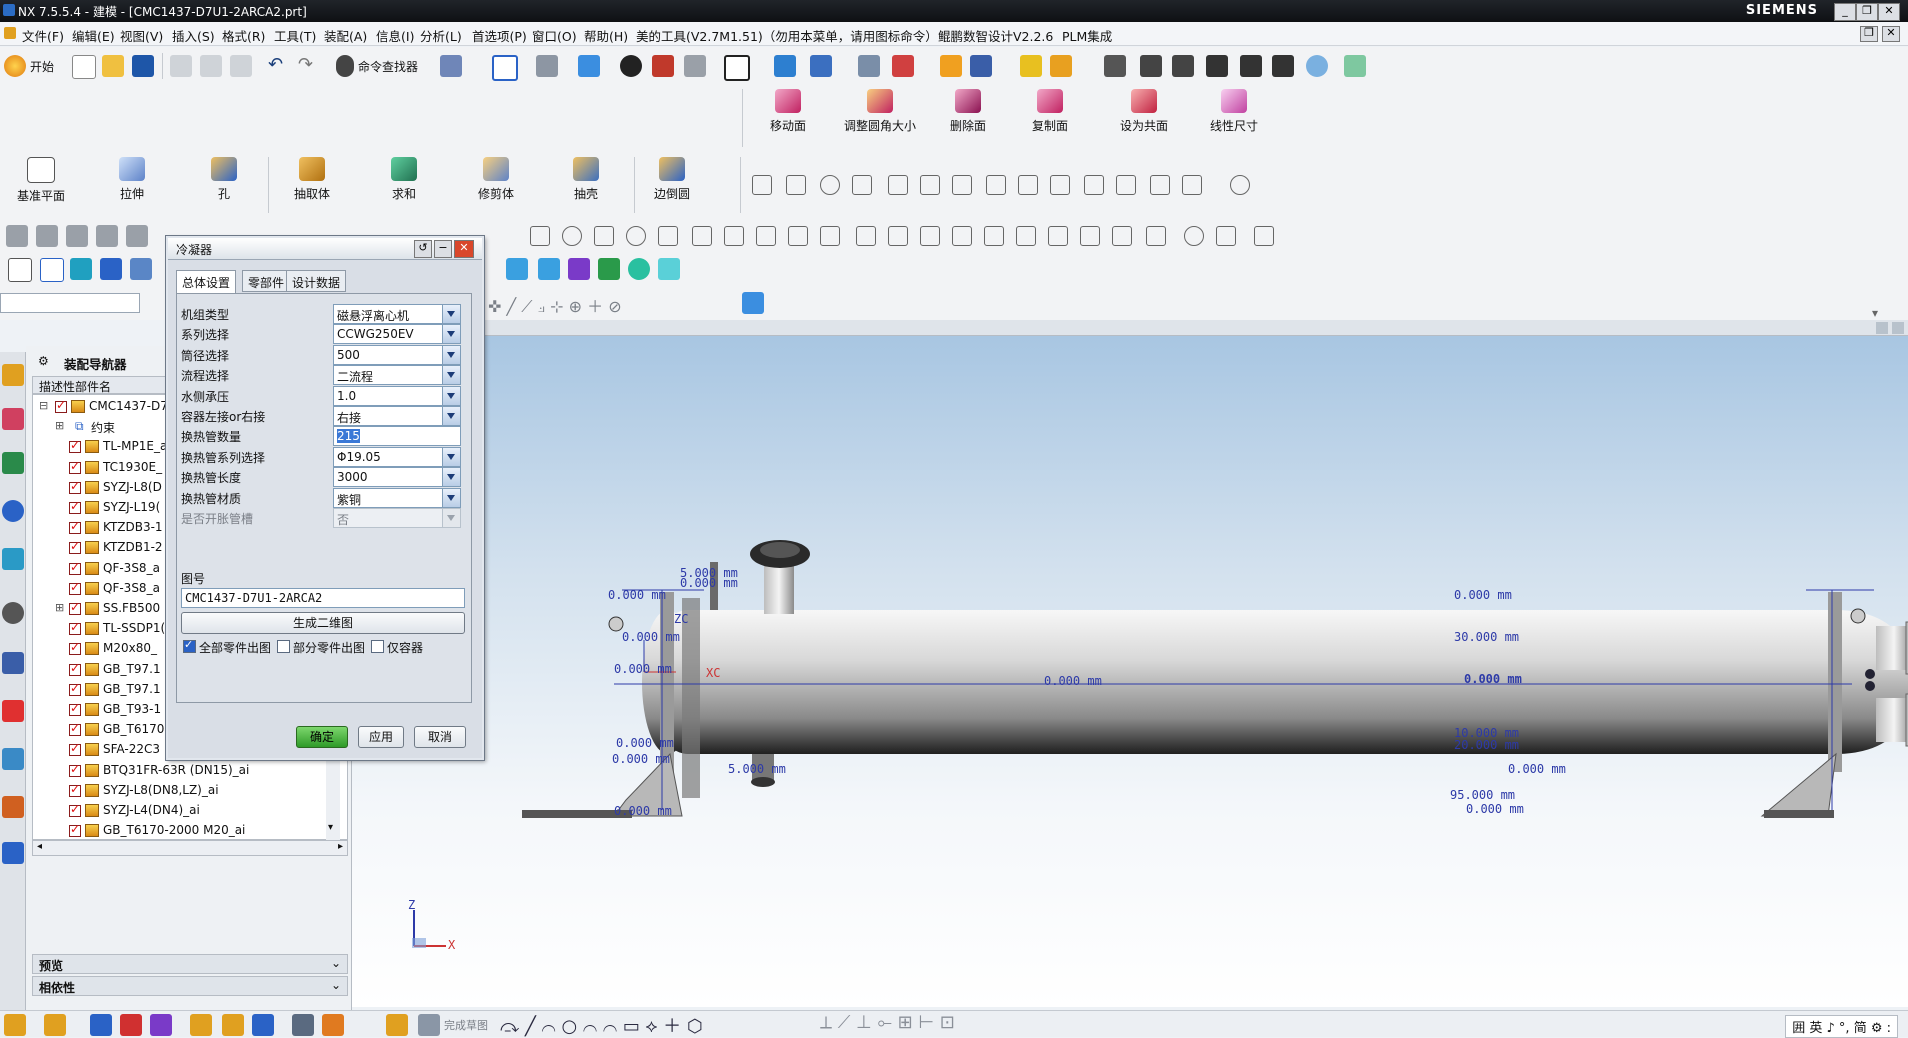  I want to click on menu-assembly: 装配(A), so click(345, 35).